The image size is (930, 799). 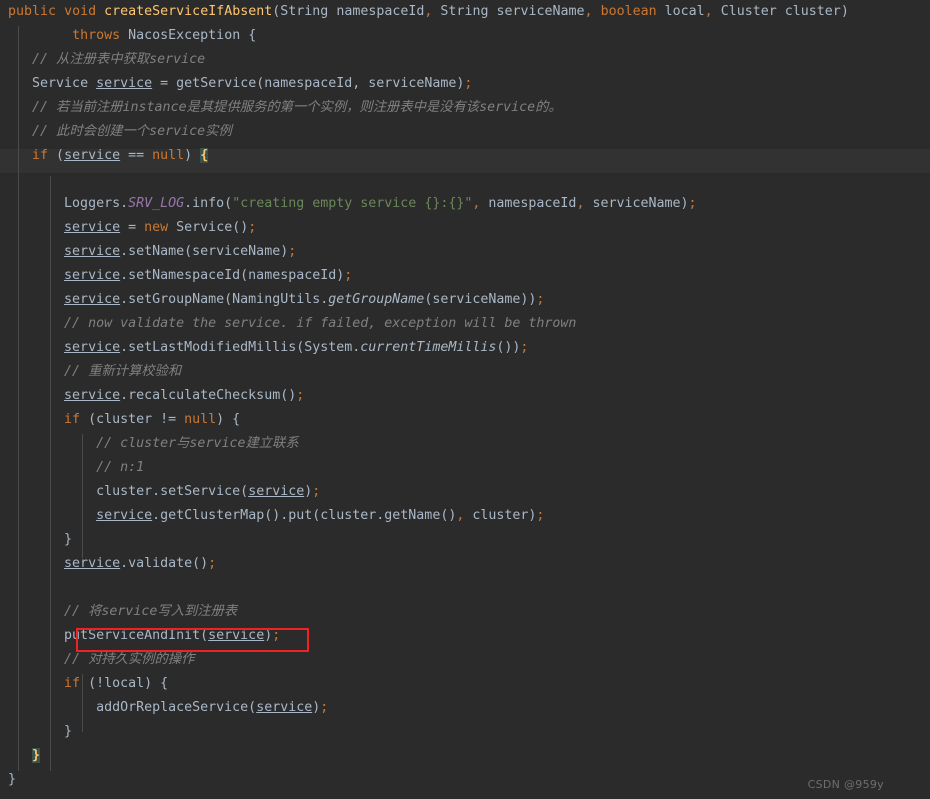 What do you see at coordinates (465, 60) in the screenshot?
I see `code-line: // 从注册表中获取service` at bounding box center [465, 60].